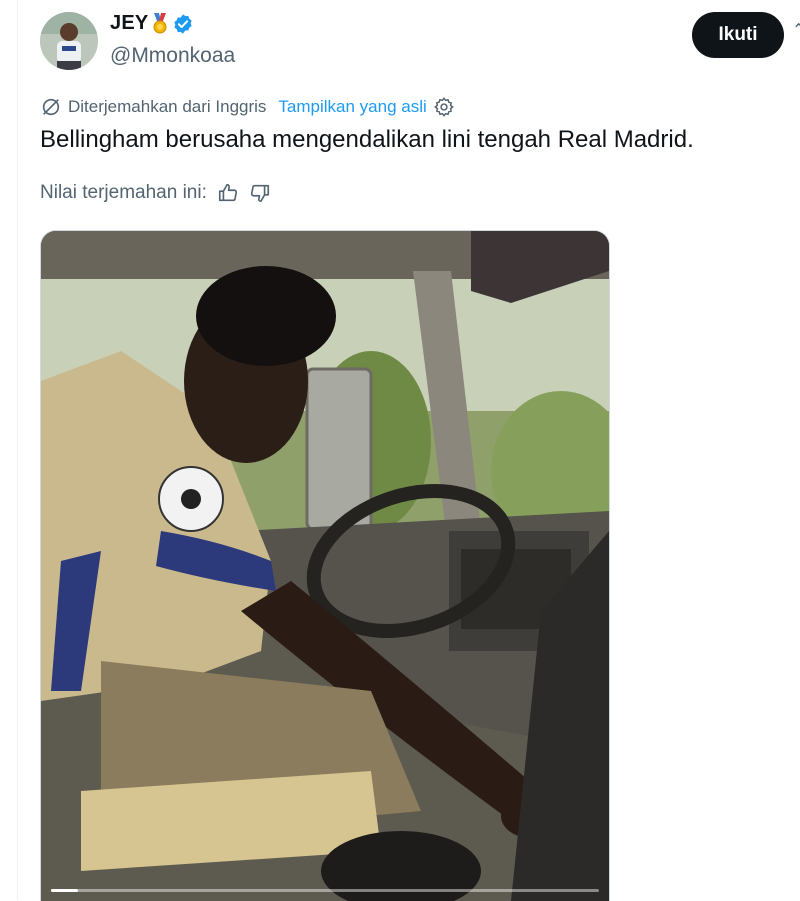  What do you see at coordinates (17, 450) in the screenshot?
I see `timeline-border` at bounding box center [17, 450].